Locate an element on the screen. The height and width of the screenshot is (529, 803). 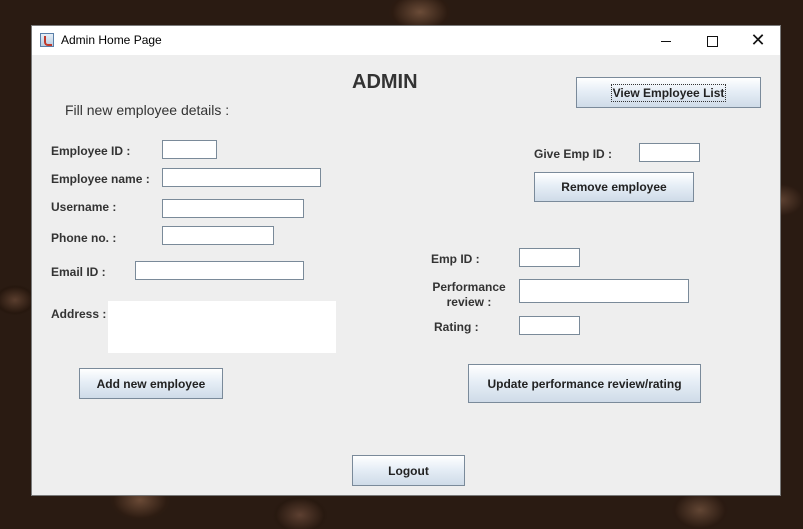
emp-id-label: Emp ID : is located at coordinates (455, 259).